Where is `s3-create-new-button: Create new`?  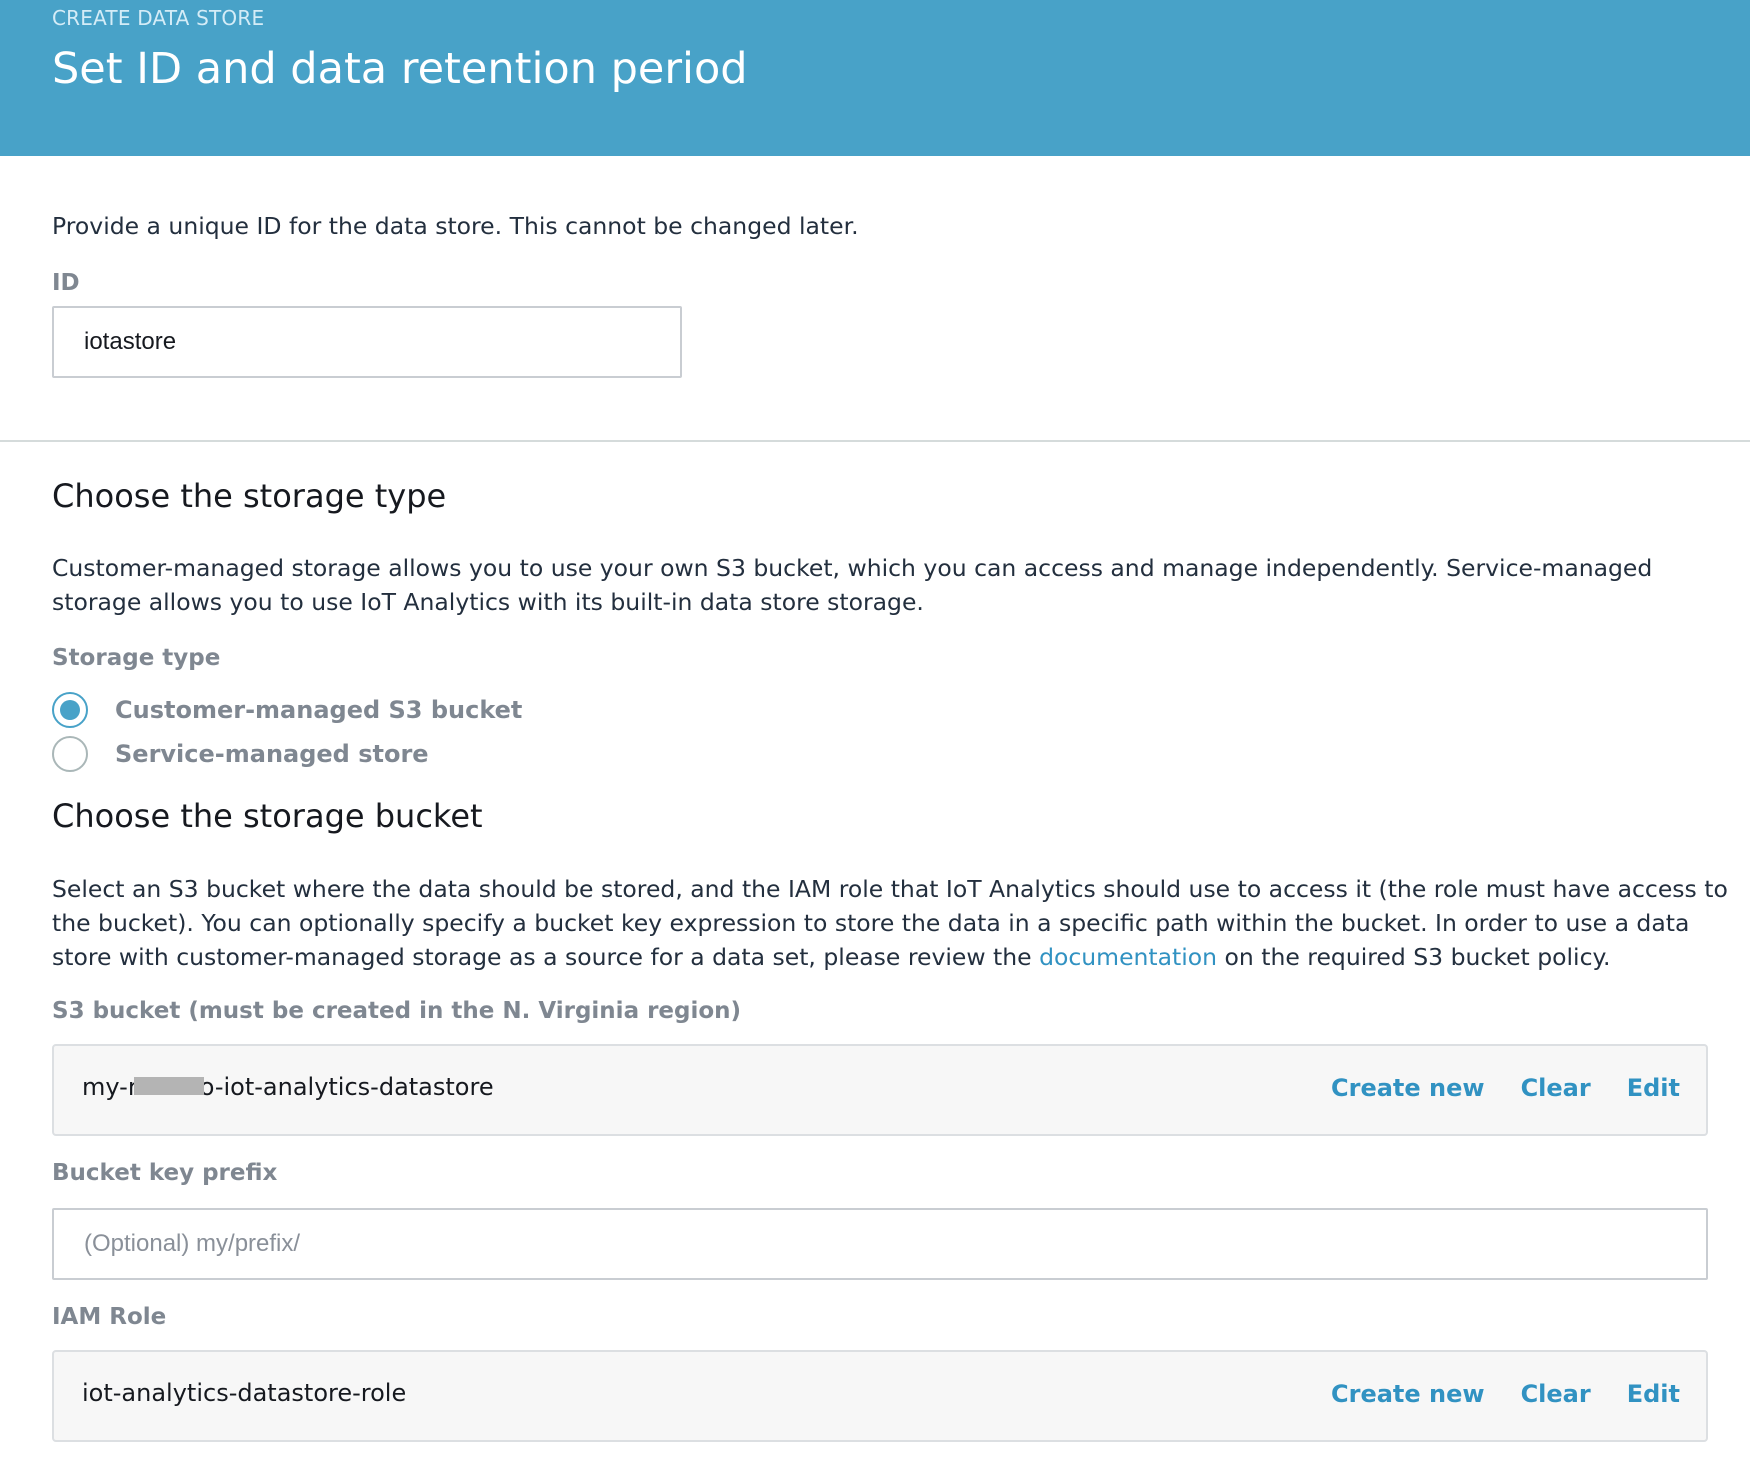 s3-create-new-button: Create new is located at coordinates (1408, 1088).